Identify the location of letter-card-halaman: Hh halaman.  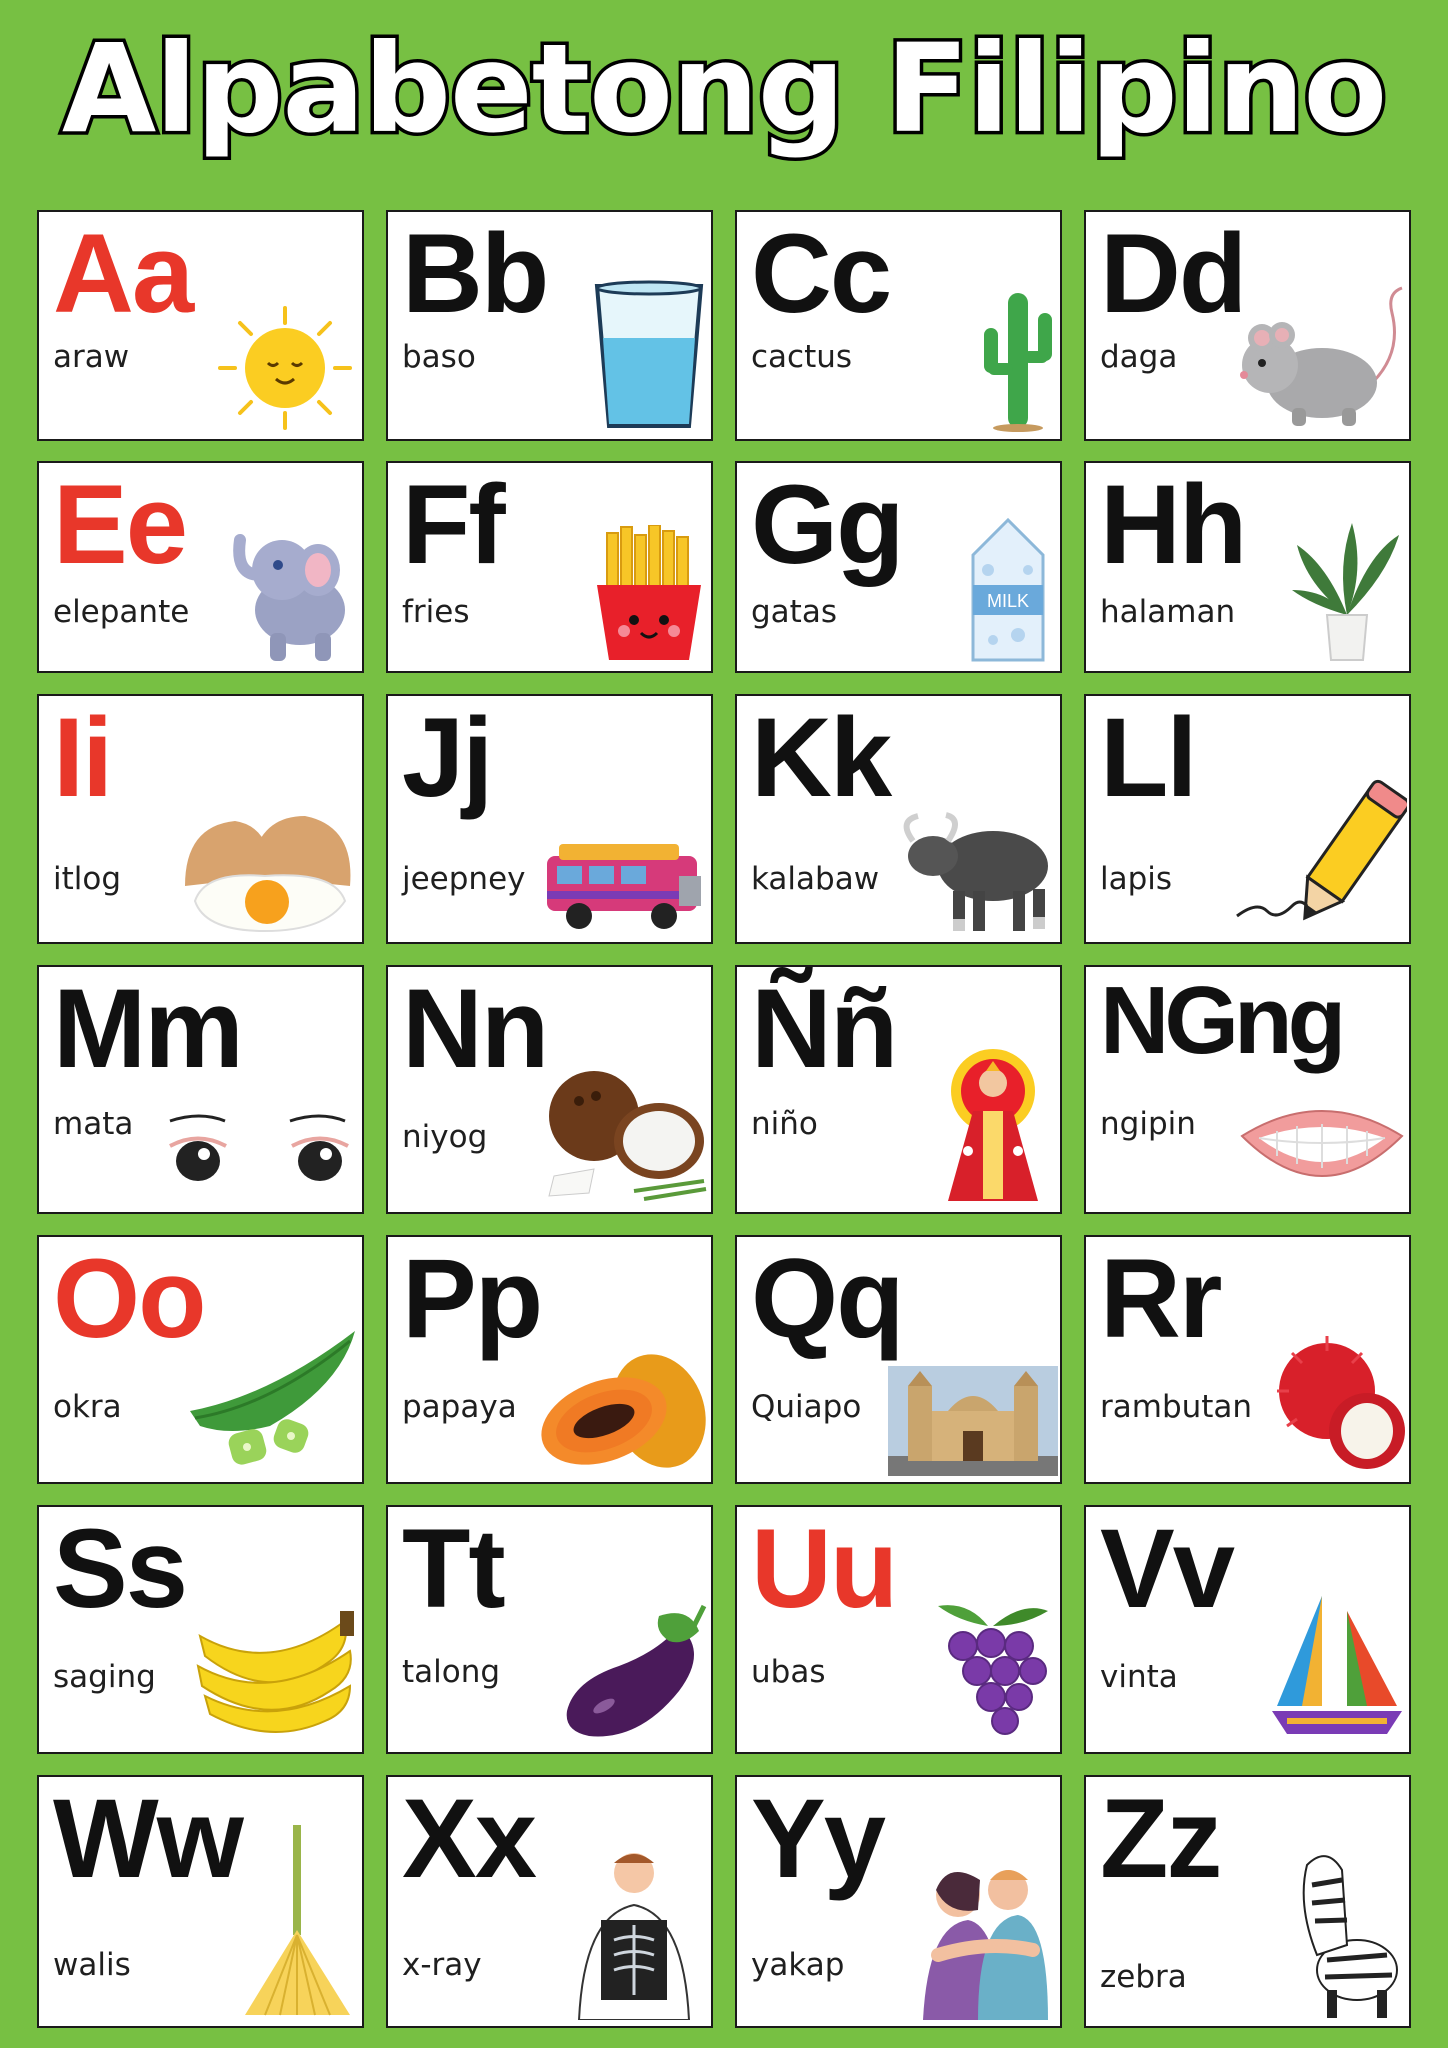
(1247, 567).